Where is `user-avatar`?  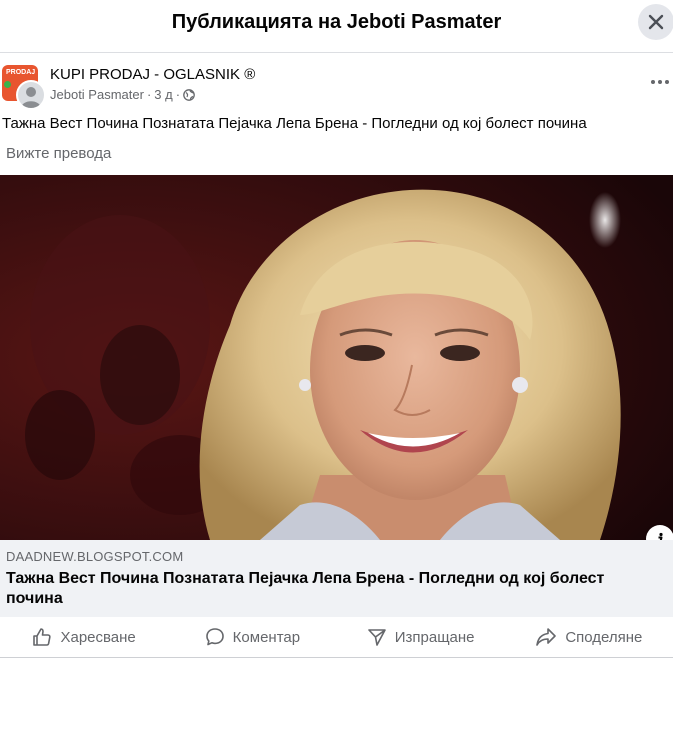 user-avatar is located at coordinates (31, 95).